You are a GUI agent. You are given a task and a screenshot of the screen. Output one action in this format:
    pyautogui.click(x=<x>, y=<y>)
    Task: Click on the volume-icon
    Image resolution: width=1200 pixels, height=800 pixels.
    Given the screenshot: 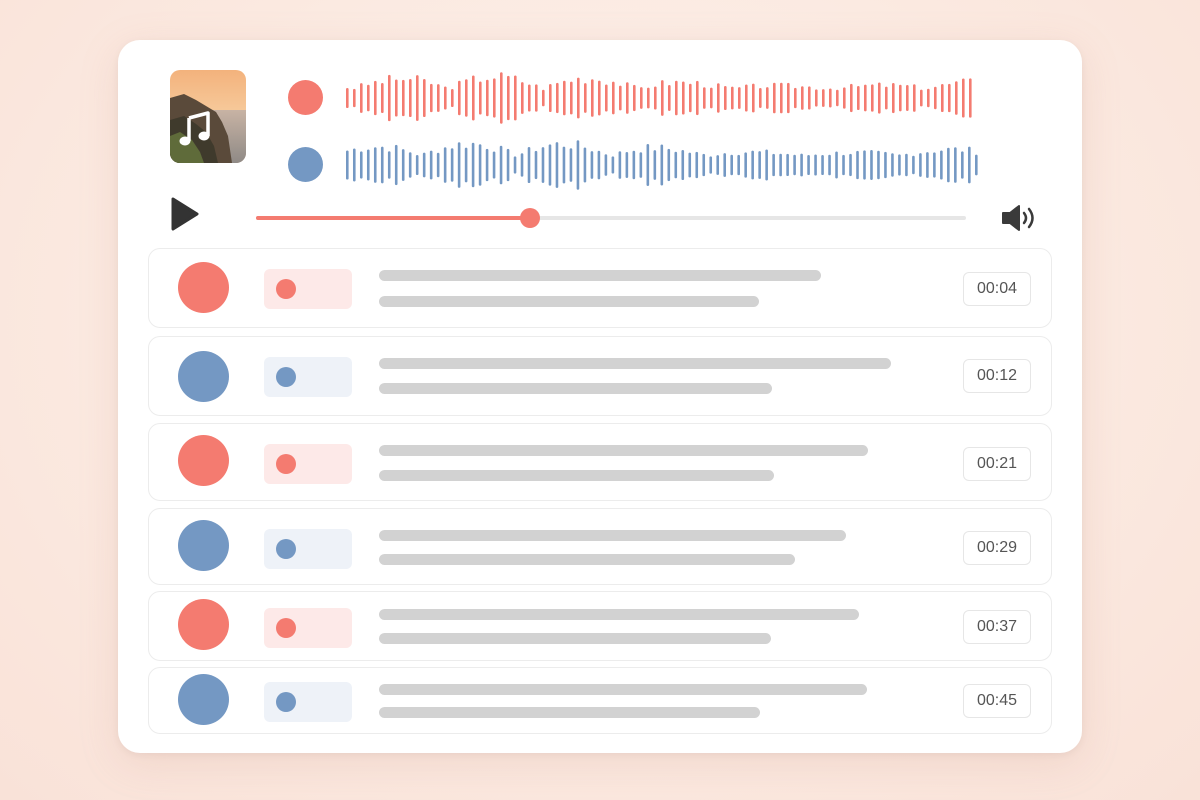 What is the action you would take?
    pyautogui.click(x=1018, y=218)
    